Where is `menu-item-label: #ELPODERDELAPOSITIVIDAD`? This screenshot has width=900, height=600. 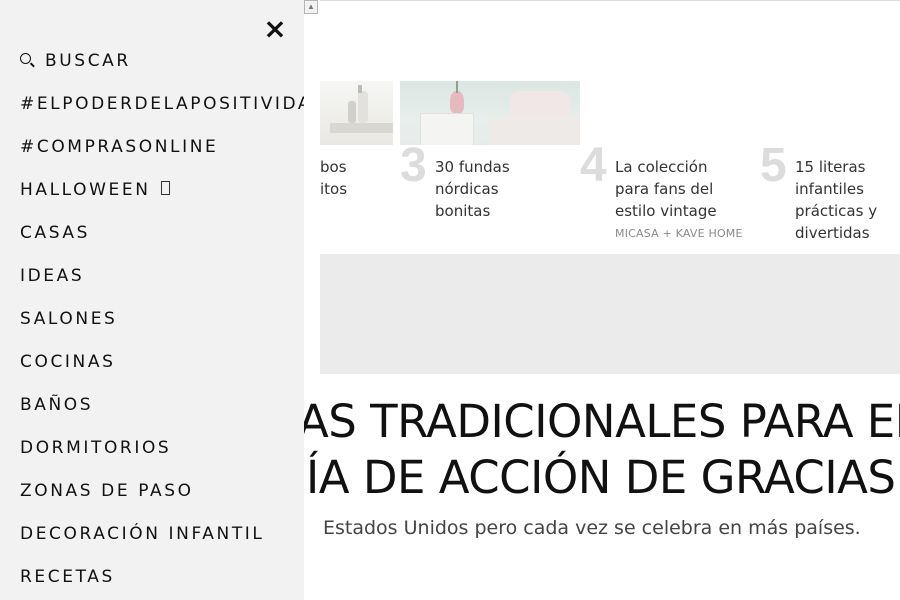 menu-item-label: #ELPODERDELAPOSITIVIDAD is located at coordinates (162, 104).